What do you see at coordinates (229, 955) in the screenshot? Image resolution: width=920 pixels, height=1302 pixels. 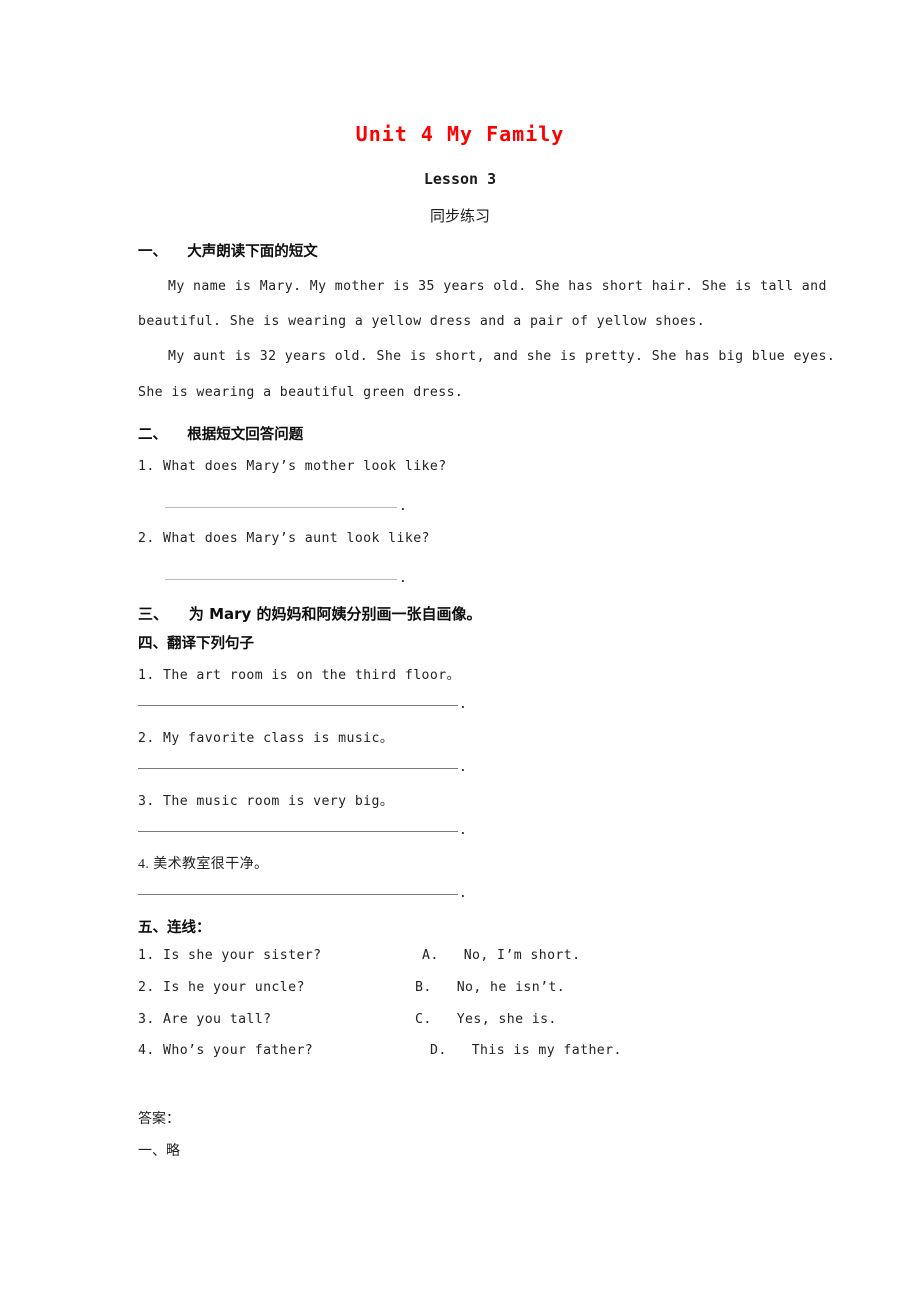 I see `match-left-item: 1. Is she your sister?` at bounding box center [229, 955].